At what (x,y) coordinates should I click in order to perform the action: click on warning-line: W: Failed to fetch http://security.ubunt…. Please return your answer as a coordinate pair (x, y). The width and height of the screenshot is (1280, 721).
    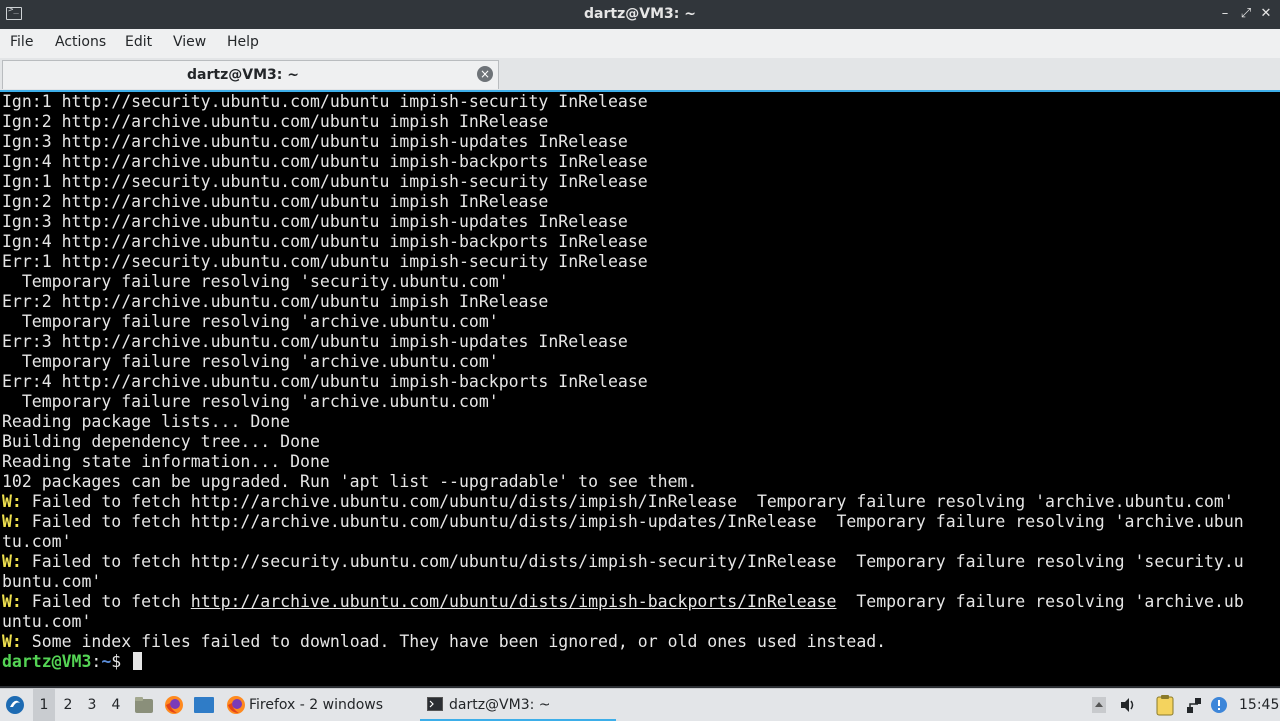
    Looking at the image, I should click on (623, 562).